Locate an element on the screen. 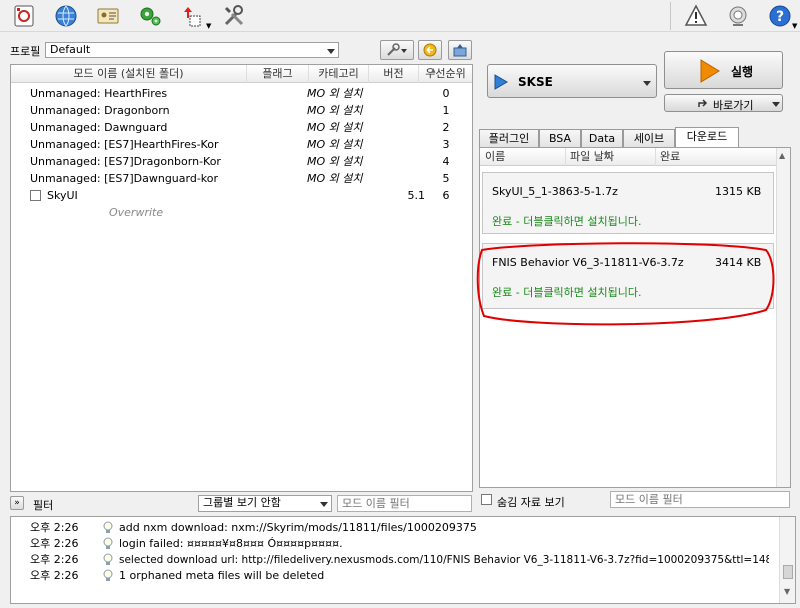 This screenshot has height=608, width=800. undo-button is located at coordinates (430, 50).